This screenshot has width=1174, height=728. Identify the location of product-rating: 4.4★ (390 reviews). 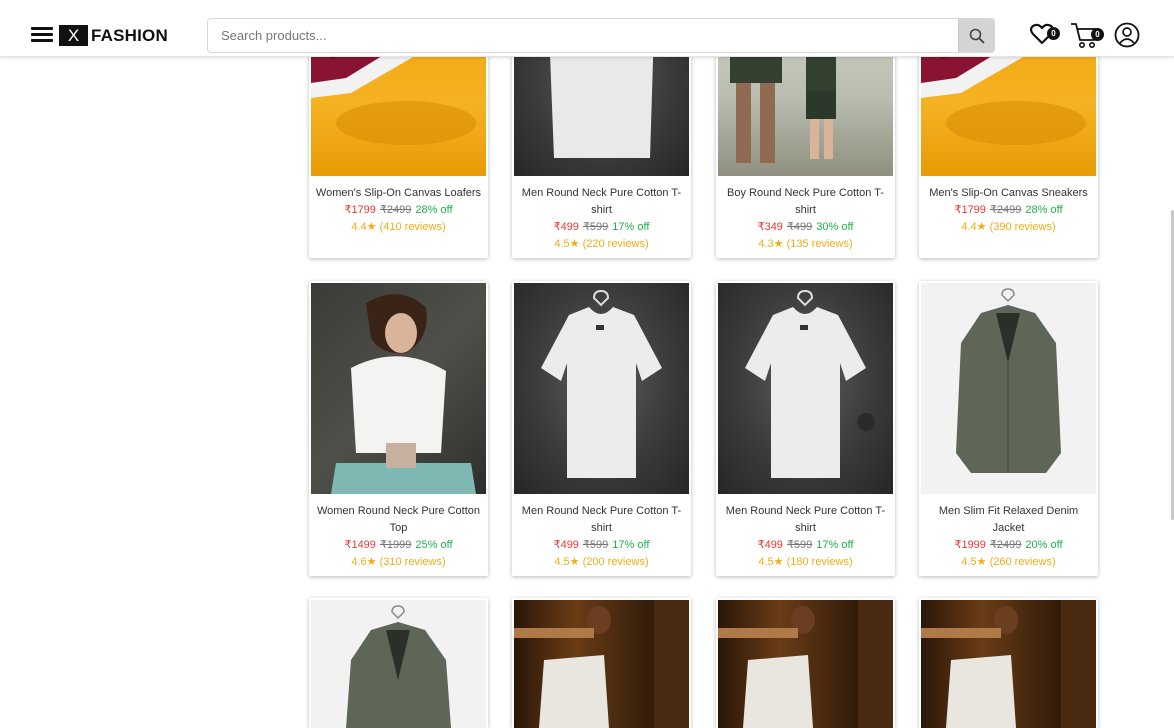
(1008, 227).